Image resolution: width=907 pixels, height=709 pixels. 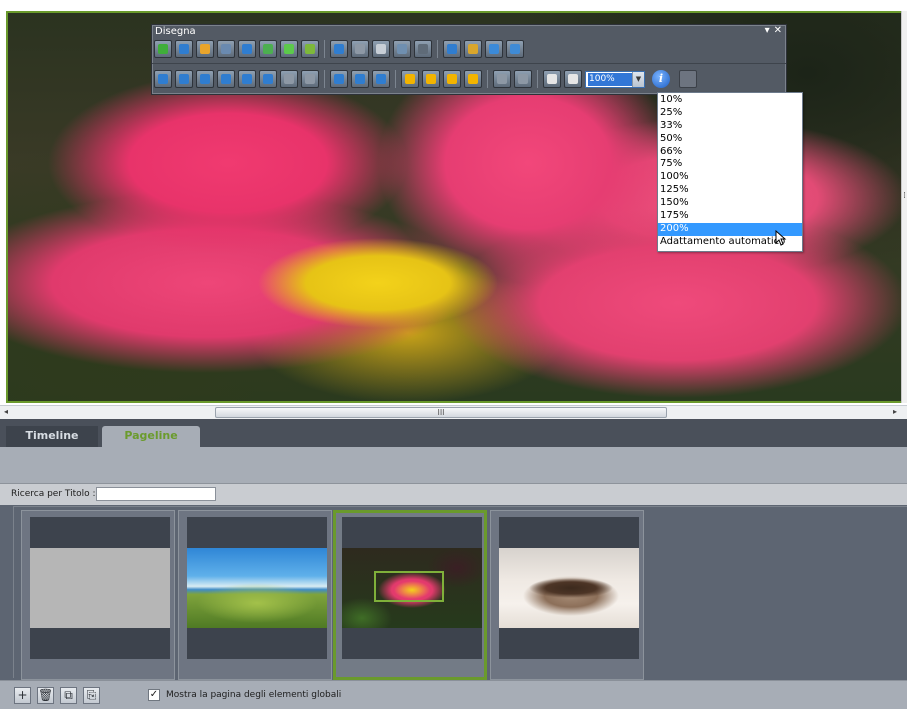 I want to click on page-thumbnail-flower, so click(x=410, y=595).